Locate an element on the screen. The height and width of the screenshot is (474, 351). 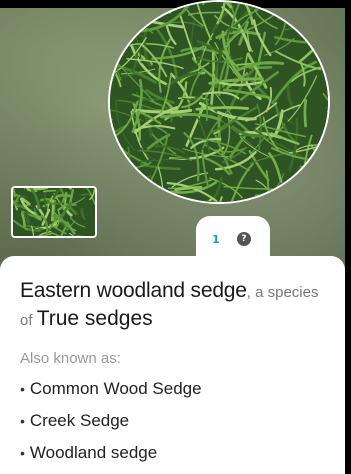
species-name: Eastern woodland sedge is located at coordinates (133, 290).